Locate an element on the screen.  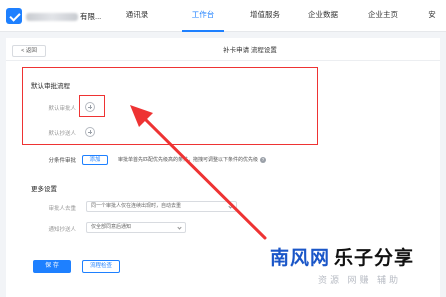
watermark-brand-black: 乐子分享 is located at coordinates (374, 258).